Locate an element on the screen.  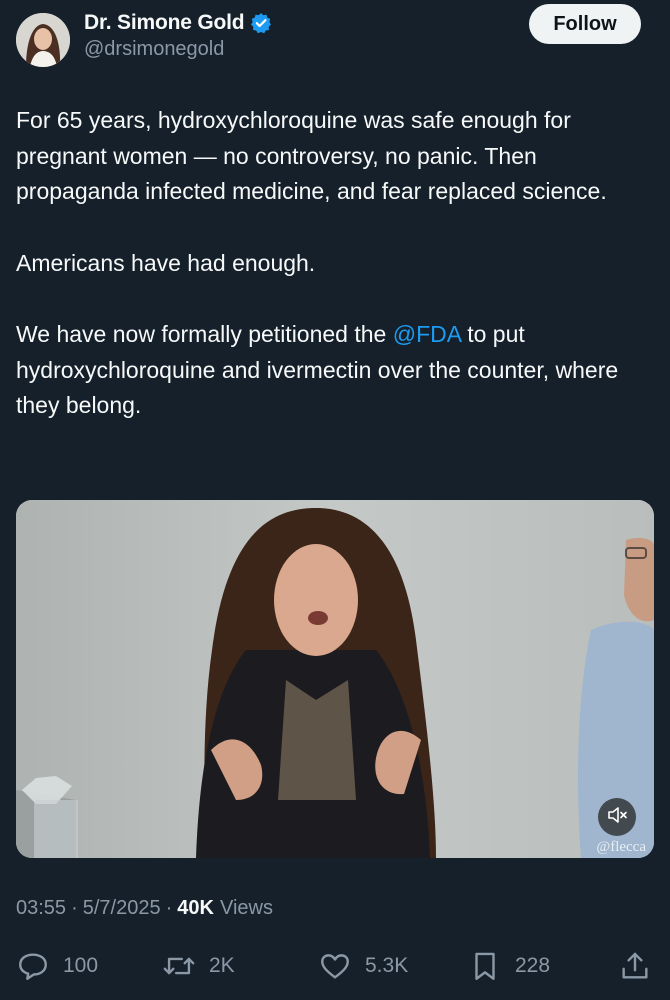
follow-button: Follow is located at coordinates (585, 24).